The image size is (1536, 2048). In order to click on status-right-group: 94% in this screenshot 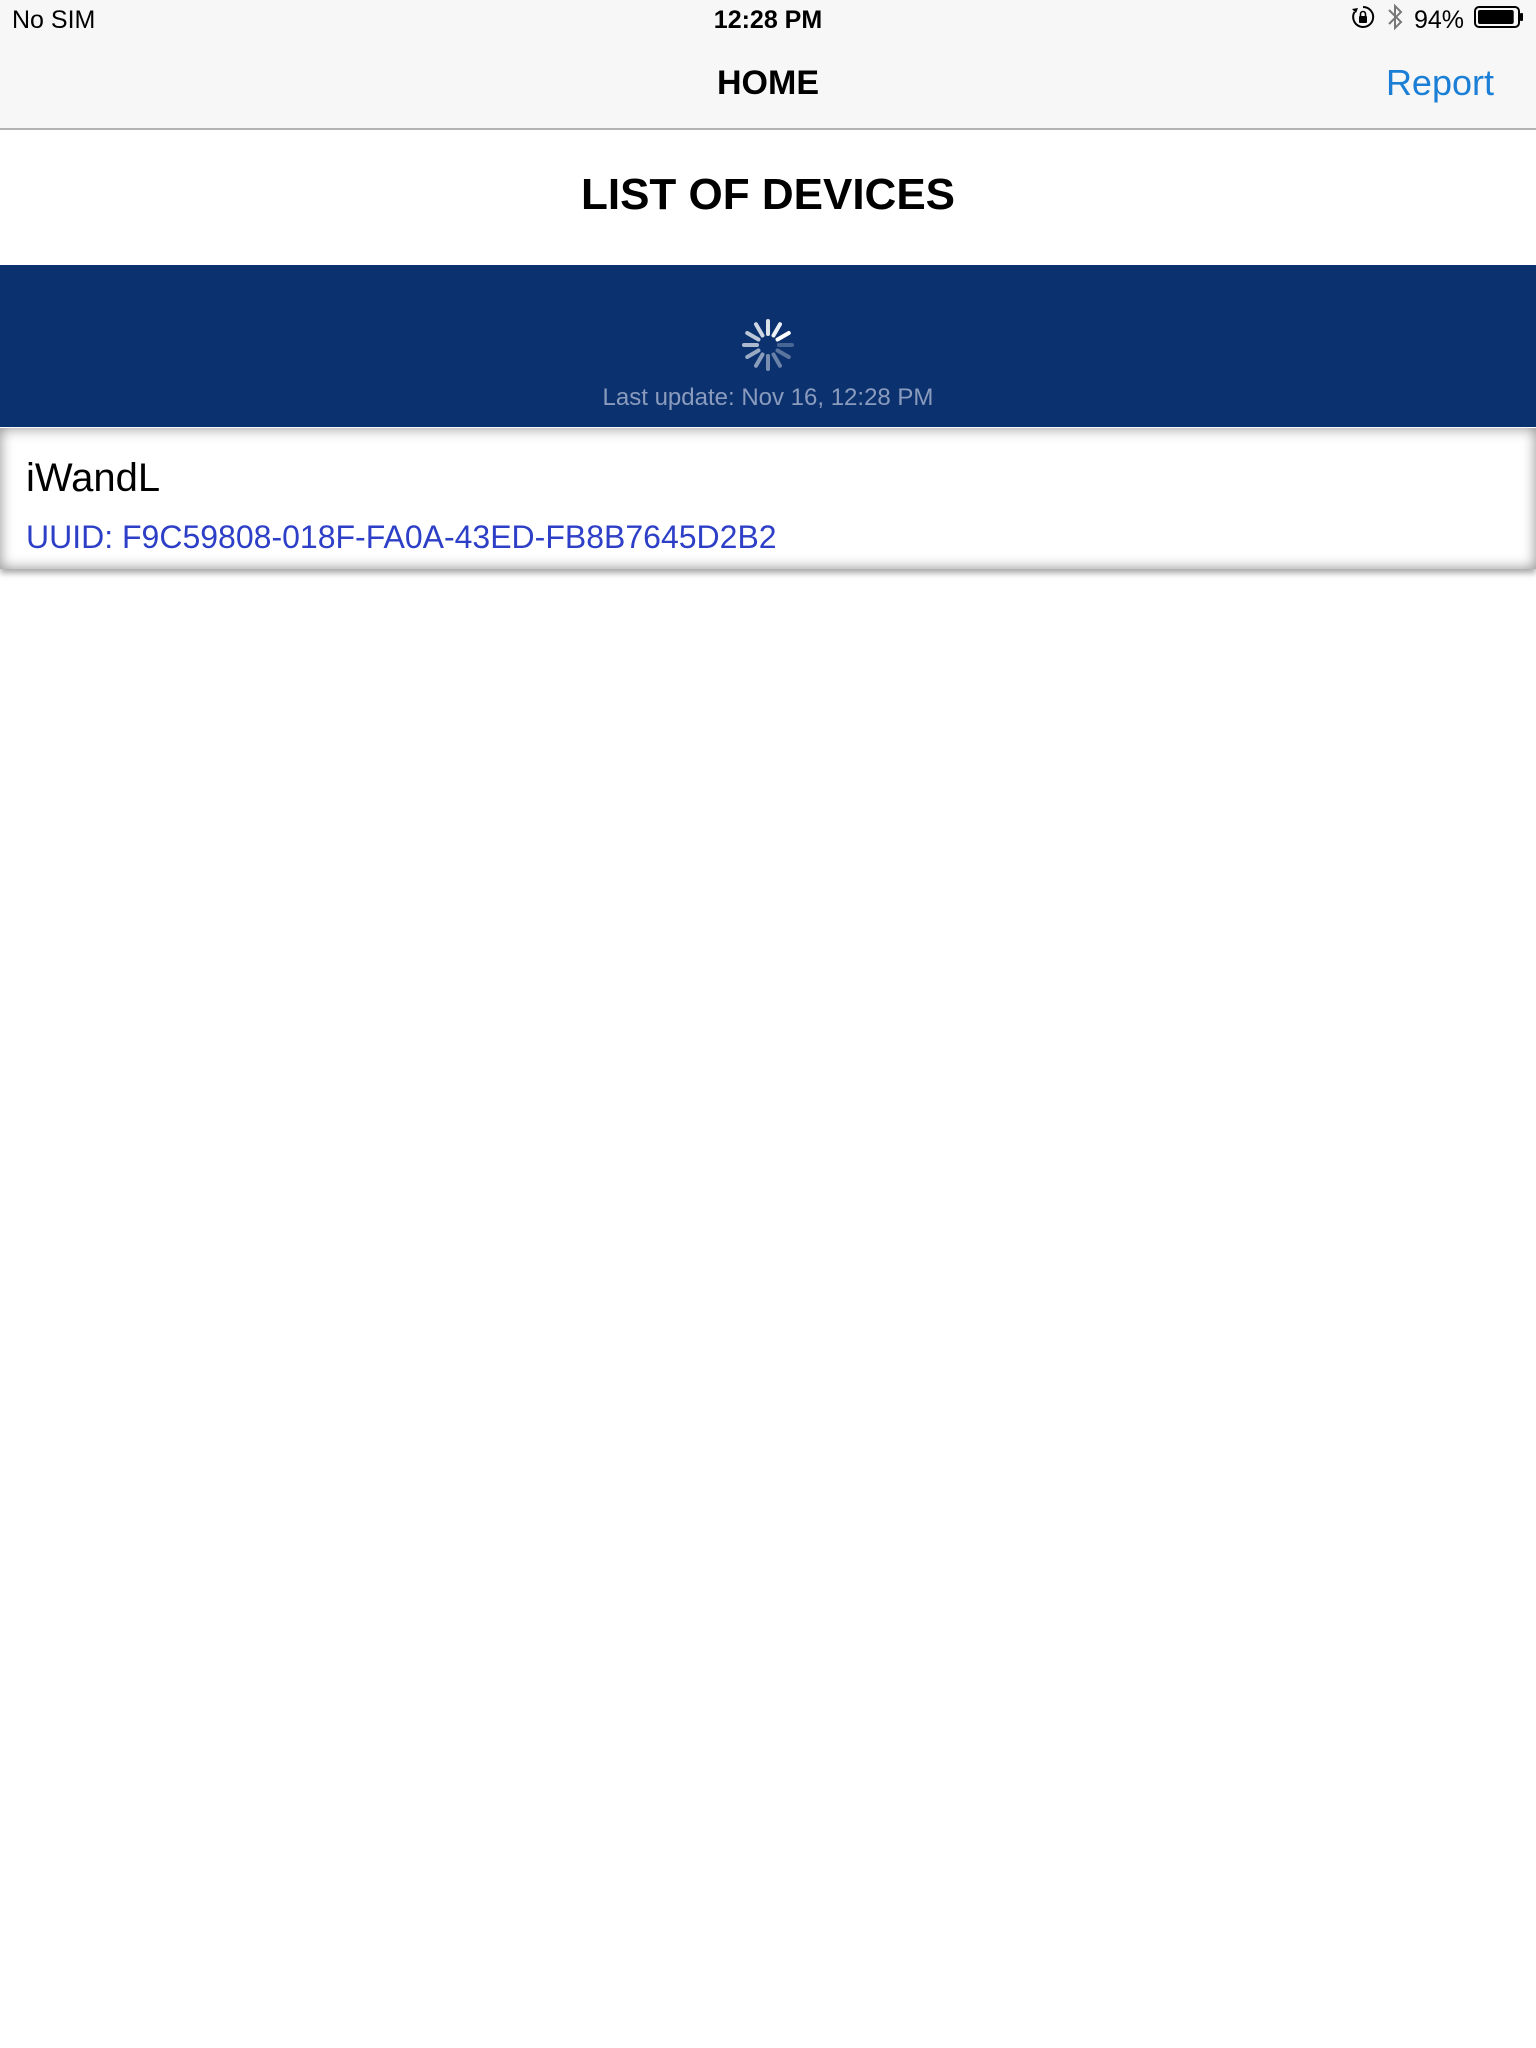, I will do `click(1437, 20)`.